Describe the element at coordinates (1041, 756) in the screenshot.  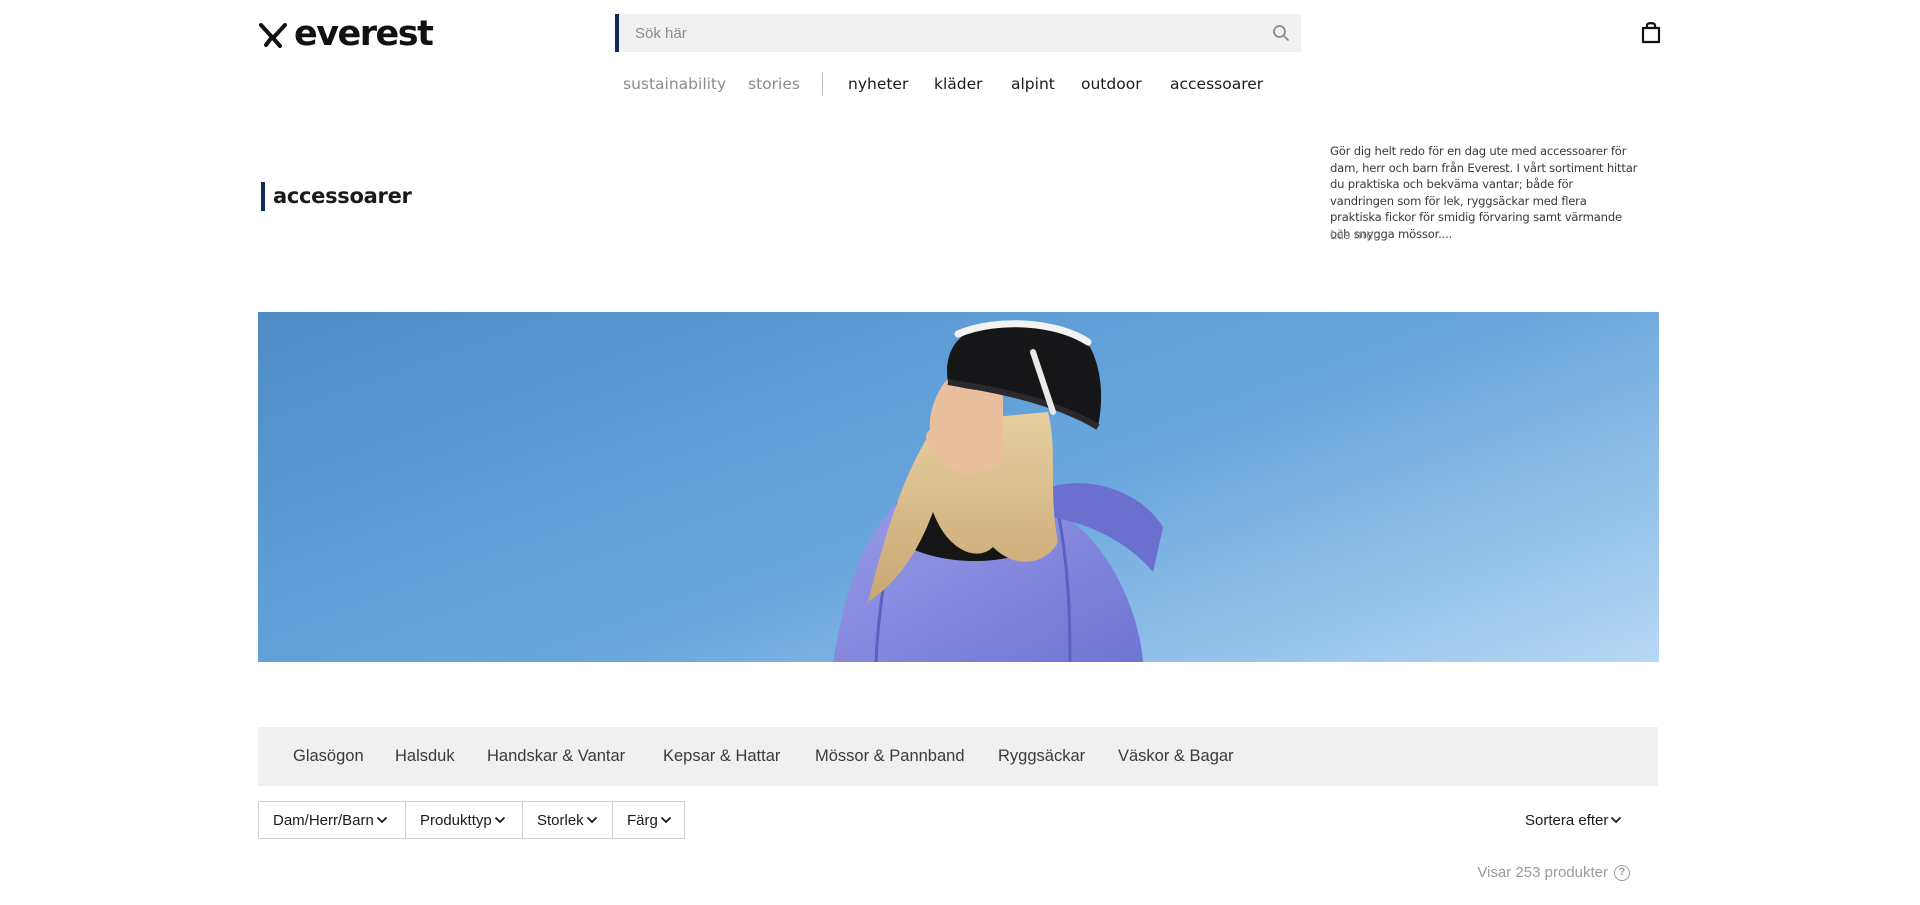
I see `subcategory-ryggsackar: Ryggsäckar` at that location.